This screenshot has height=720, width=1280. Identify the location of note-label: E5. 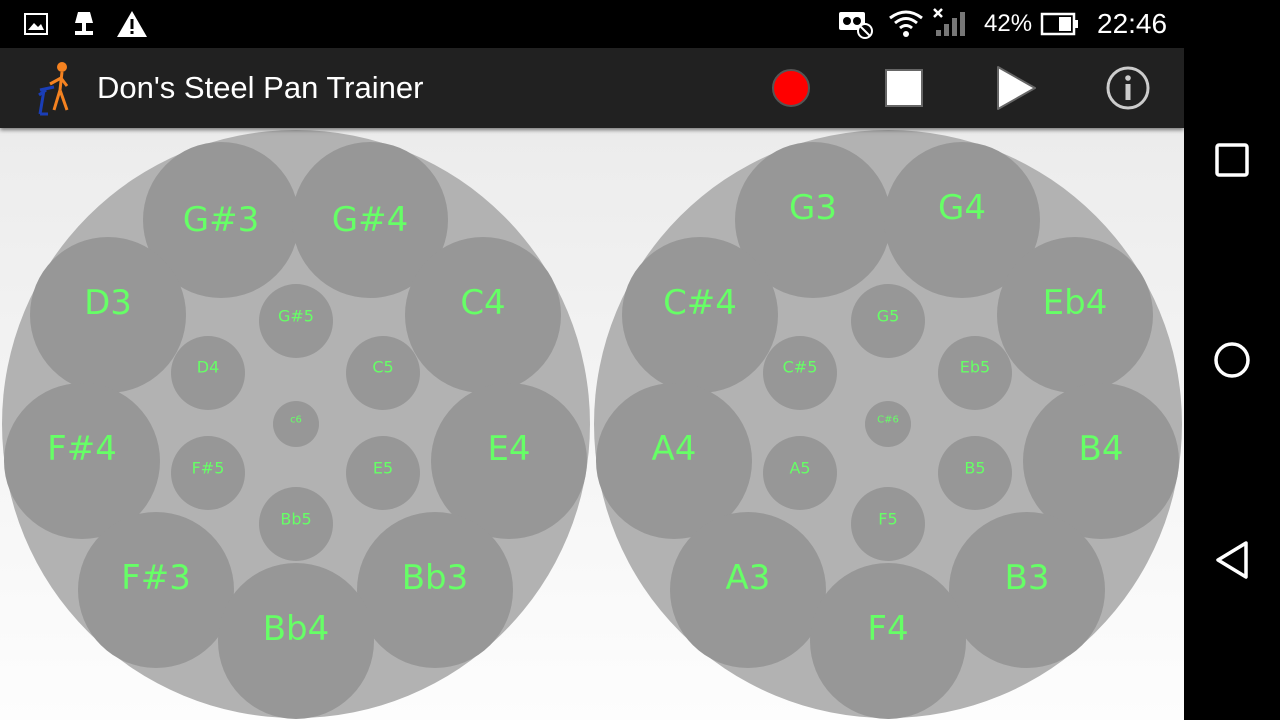
(383, 468).